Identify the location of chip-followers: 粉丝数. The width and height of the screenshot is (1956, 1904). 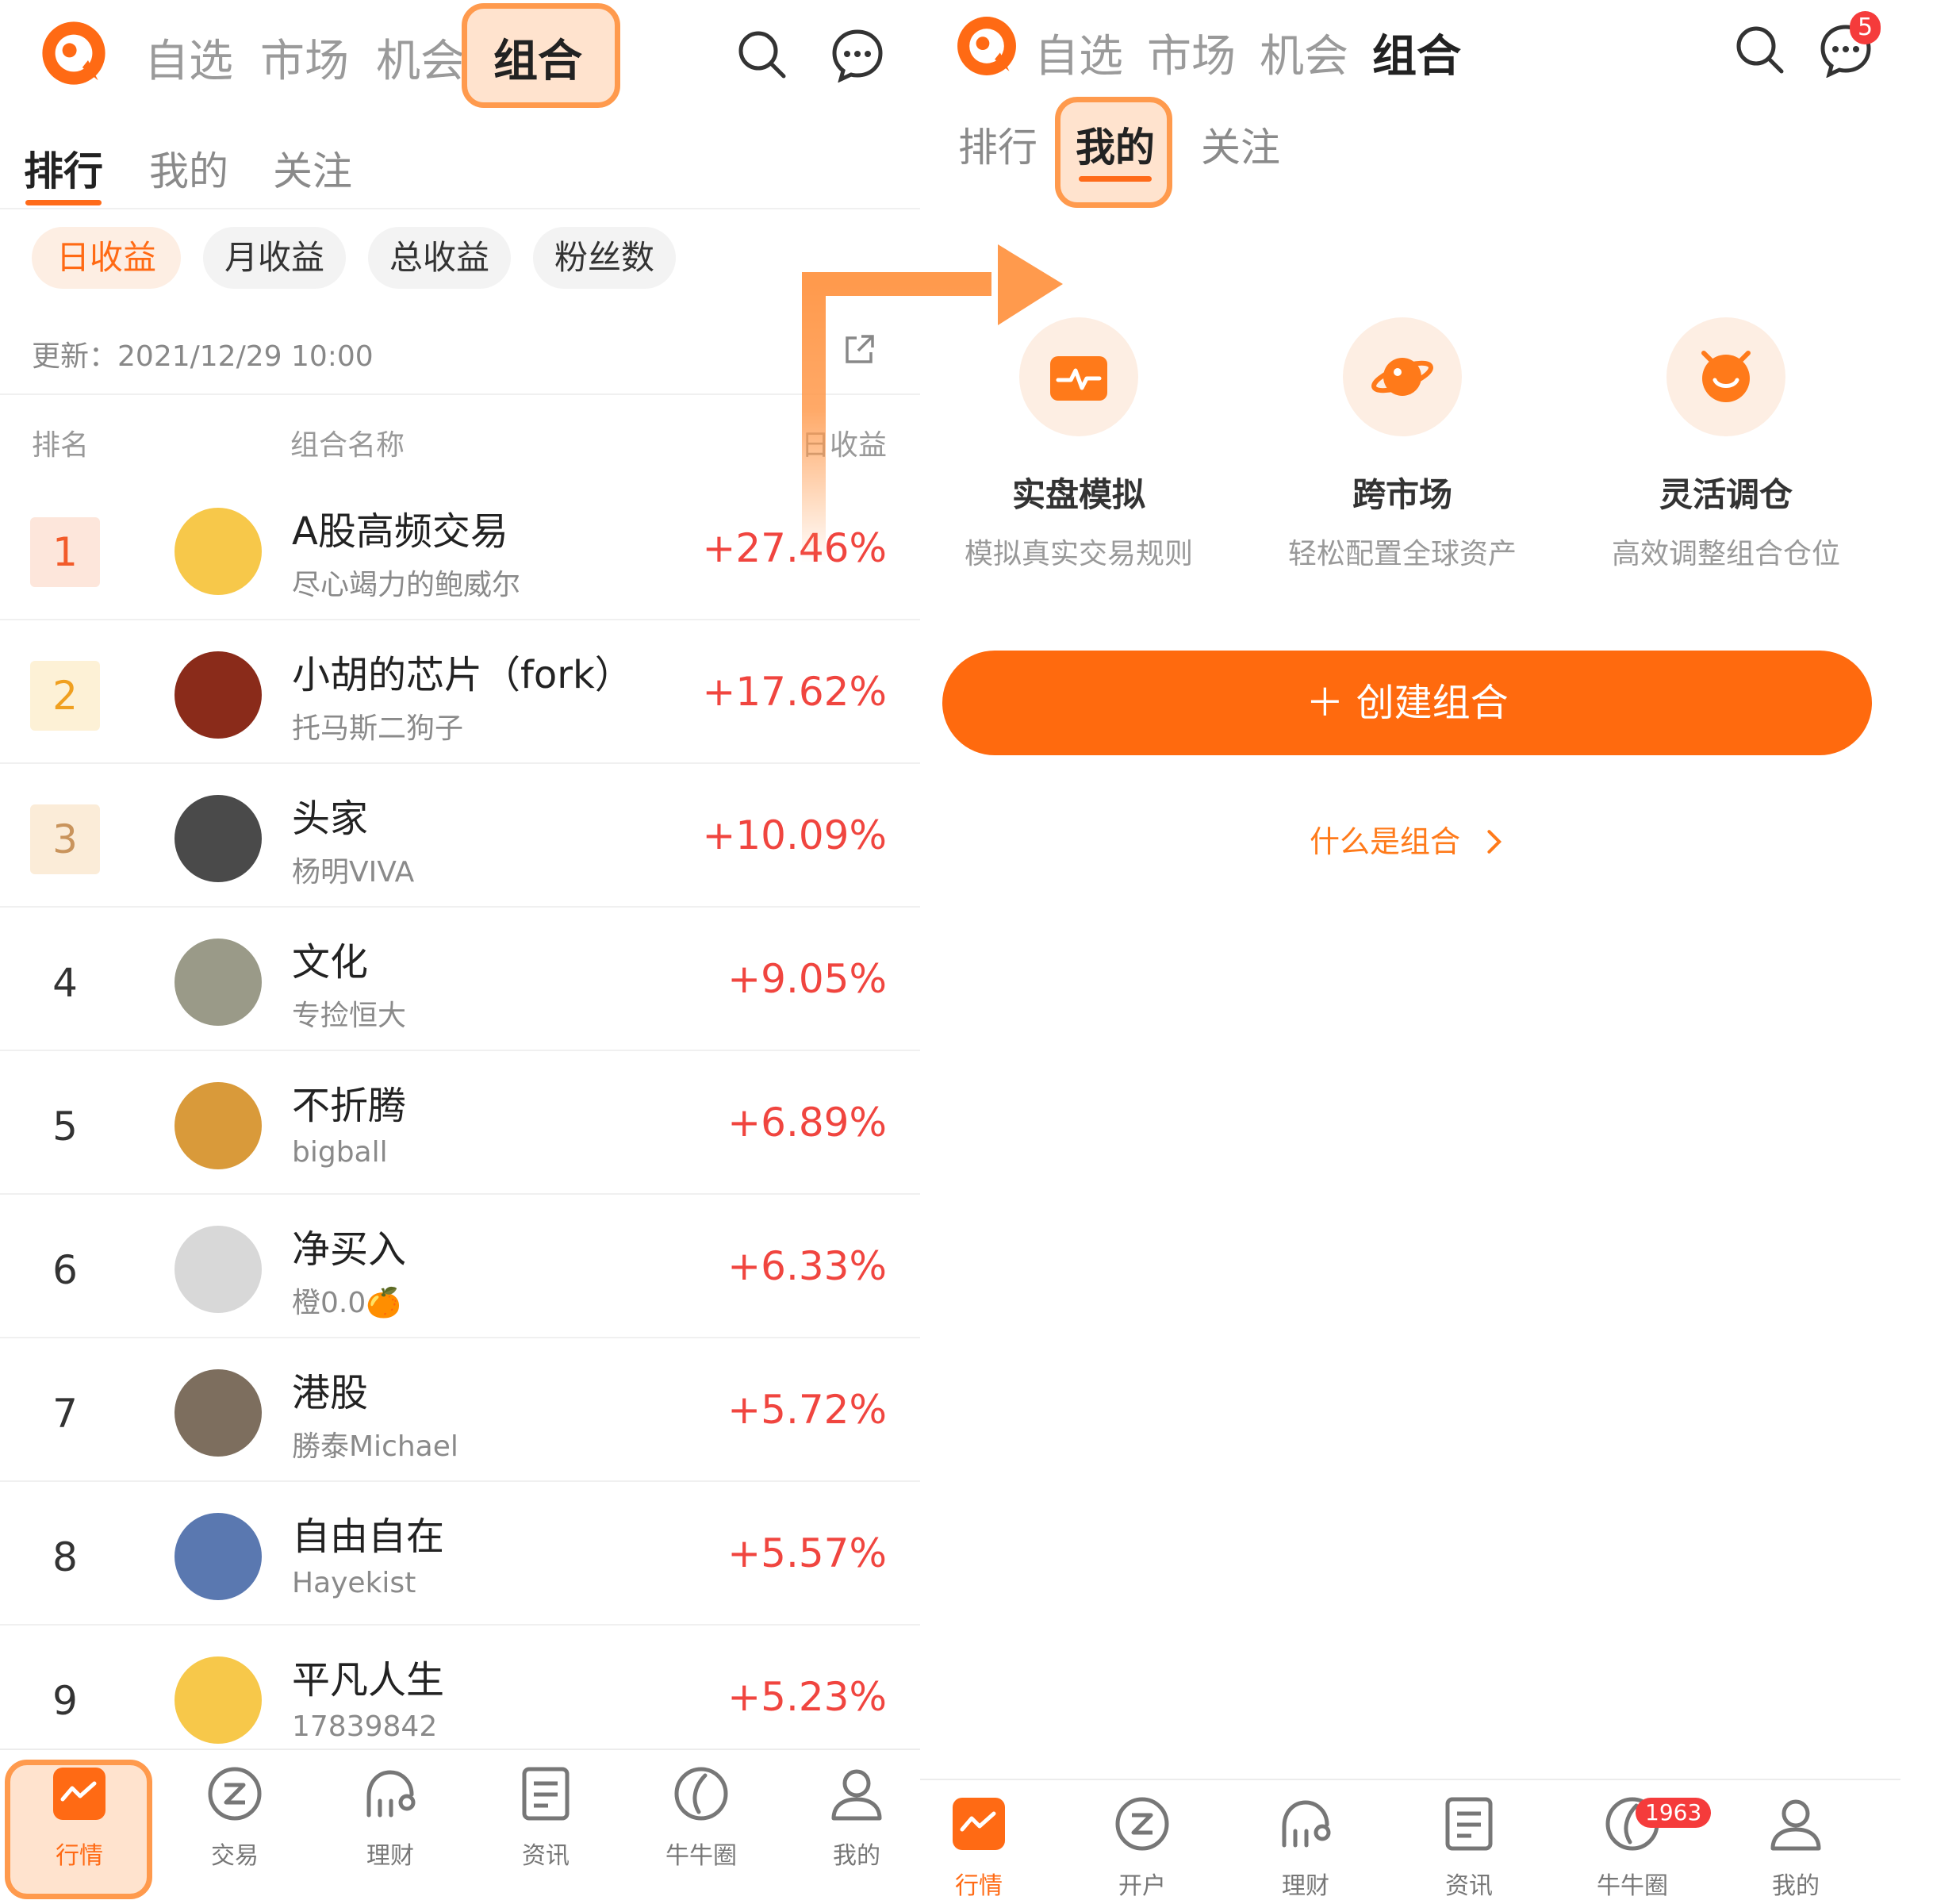
(605, 258).